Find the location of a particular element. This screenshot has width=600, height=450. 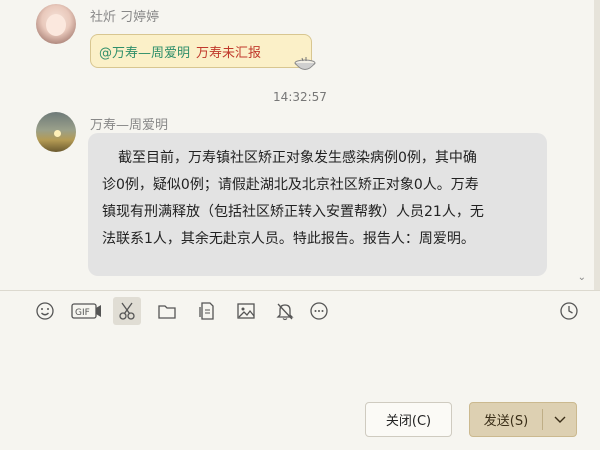

send-label: 发送(S) is located at coordinates (506, 421).